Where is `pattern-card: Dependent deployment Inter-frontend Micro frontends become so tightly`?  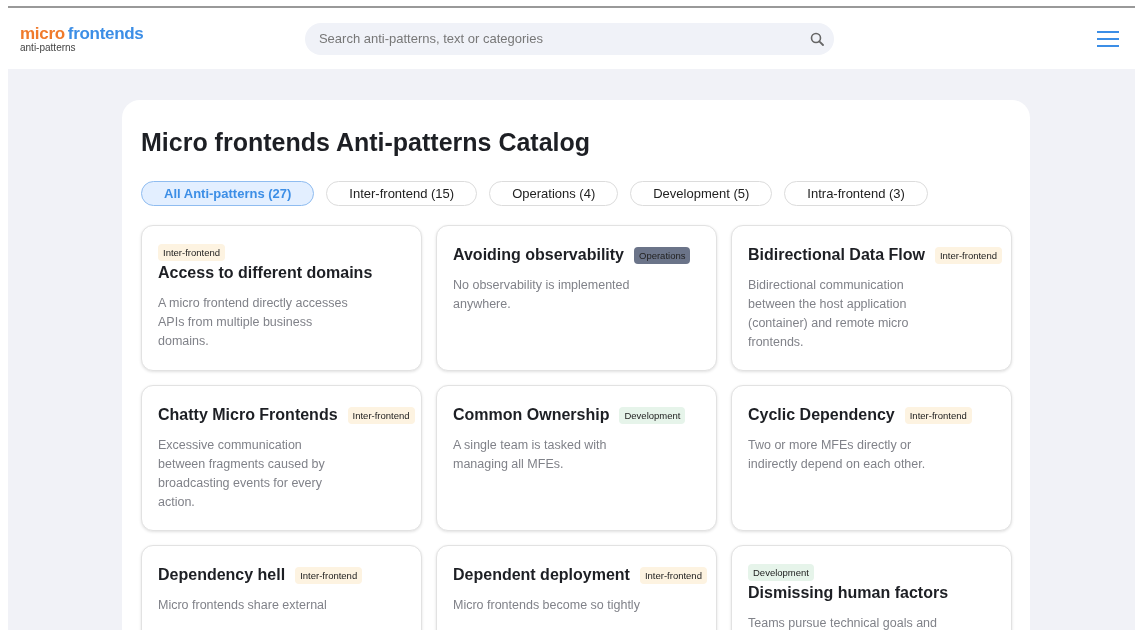
pattern-card: Dependent deployment Inter-frontend Micro frontends become so tightly is located at coordinates (576, 587).